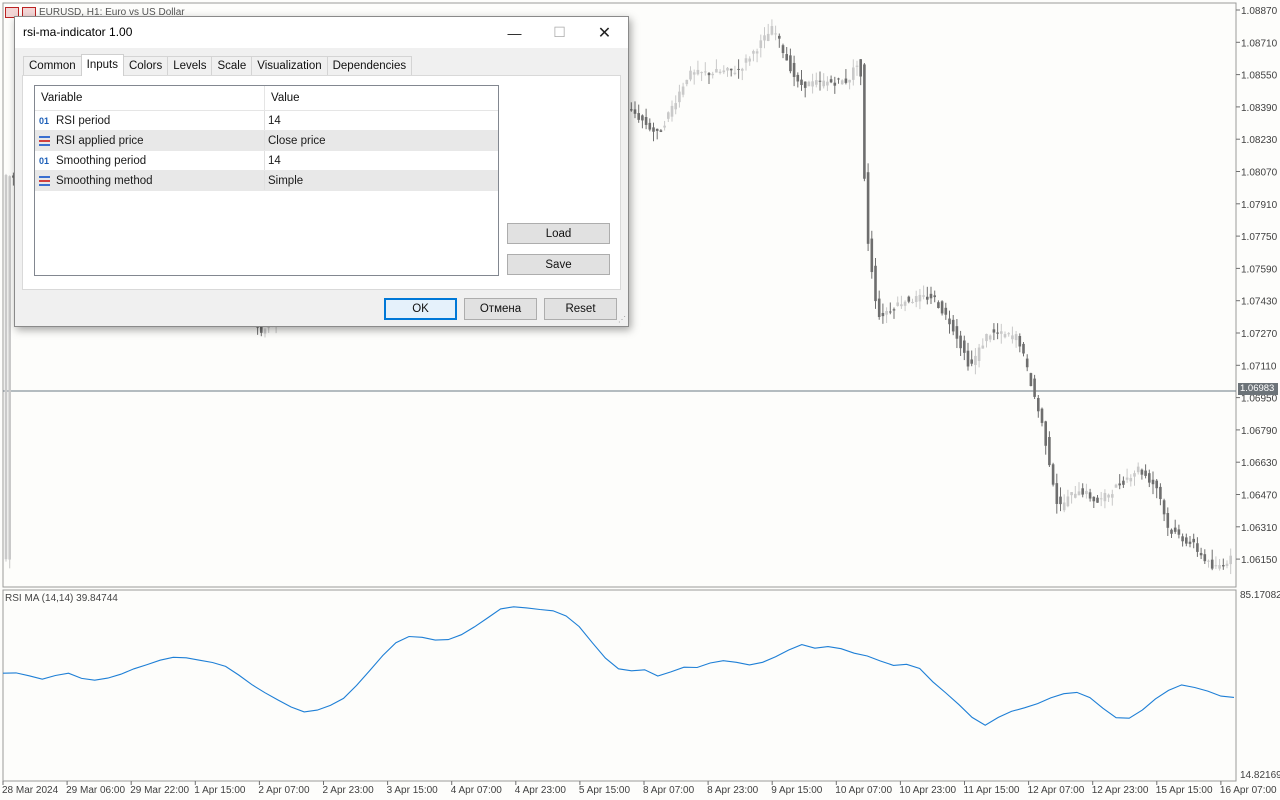 The height and width of the screenshot is (800, 1280). I want to click on price-axis-label: 1.08710, so click(1259, 43).